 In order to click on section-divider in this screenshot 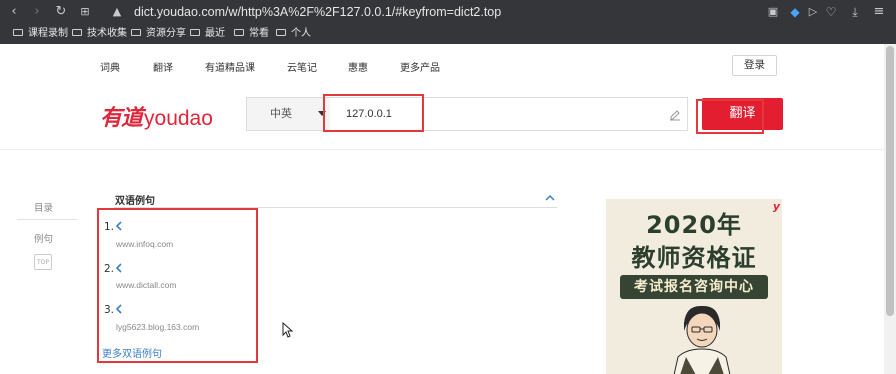, I will do `click(335, 207)`.